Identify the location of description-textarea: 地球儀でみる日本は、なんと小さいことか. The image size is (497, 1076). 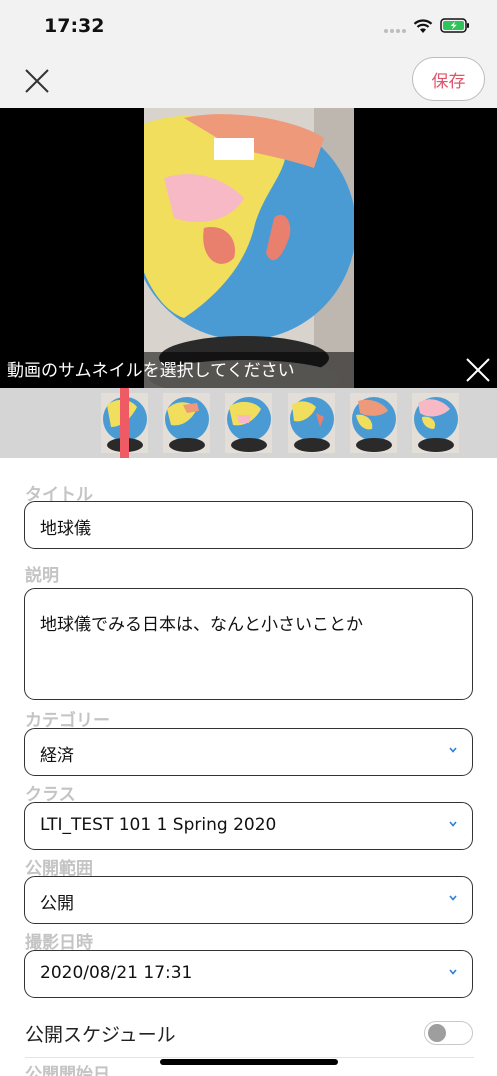
(248, 644).